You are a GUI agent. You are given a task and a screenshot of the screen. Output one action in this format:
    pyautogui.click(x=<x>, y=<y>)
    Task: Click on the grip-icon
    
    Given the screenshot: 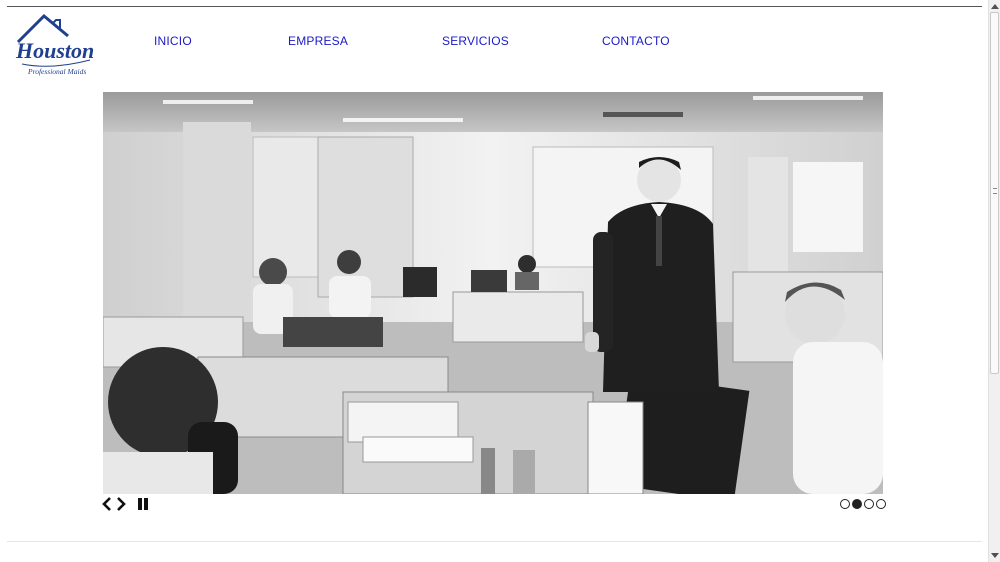 What is the action you would take?
    pyautogui.click(x=995, y=191)
    